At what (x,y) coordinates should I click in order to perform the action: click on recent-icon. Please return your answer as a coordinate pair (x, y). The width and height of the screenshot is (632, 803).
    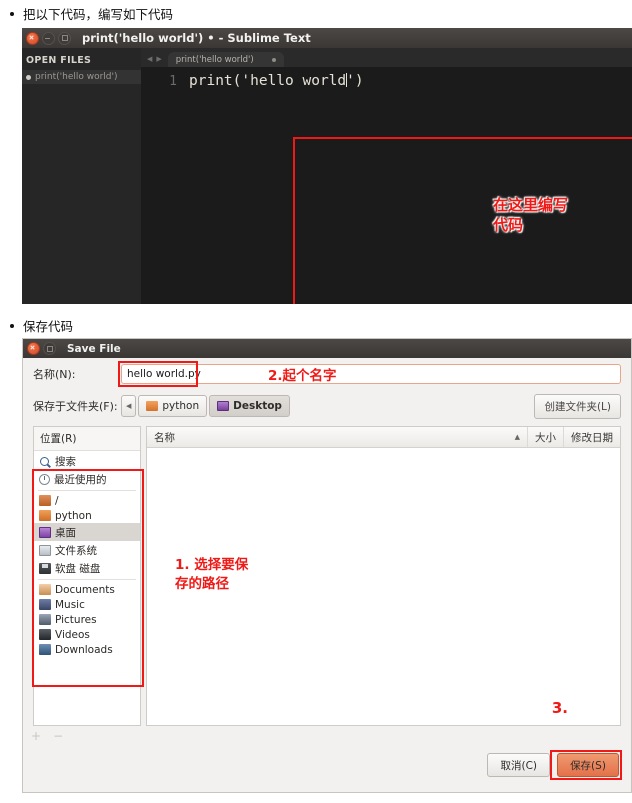
    Looking at the image, I should click on (44, 479).